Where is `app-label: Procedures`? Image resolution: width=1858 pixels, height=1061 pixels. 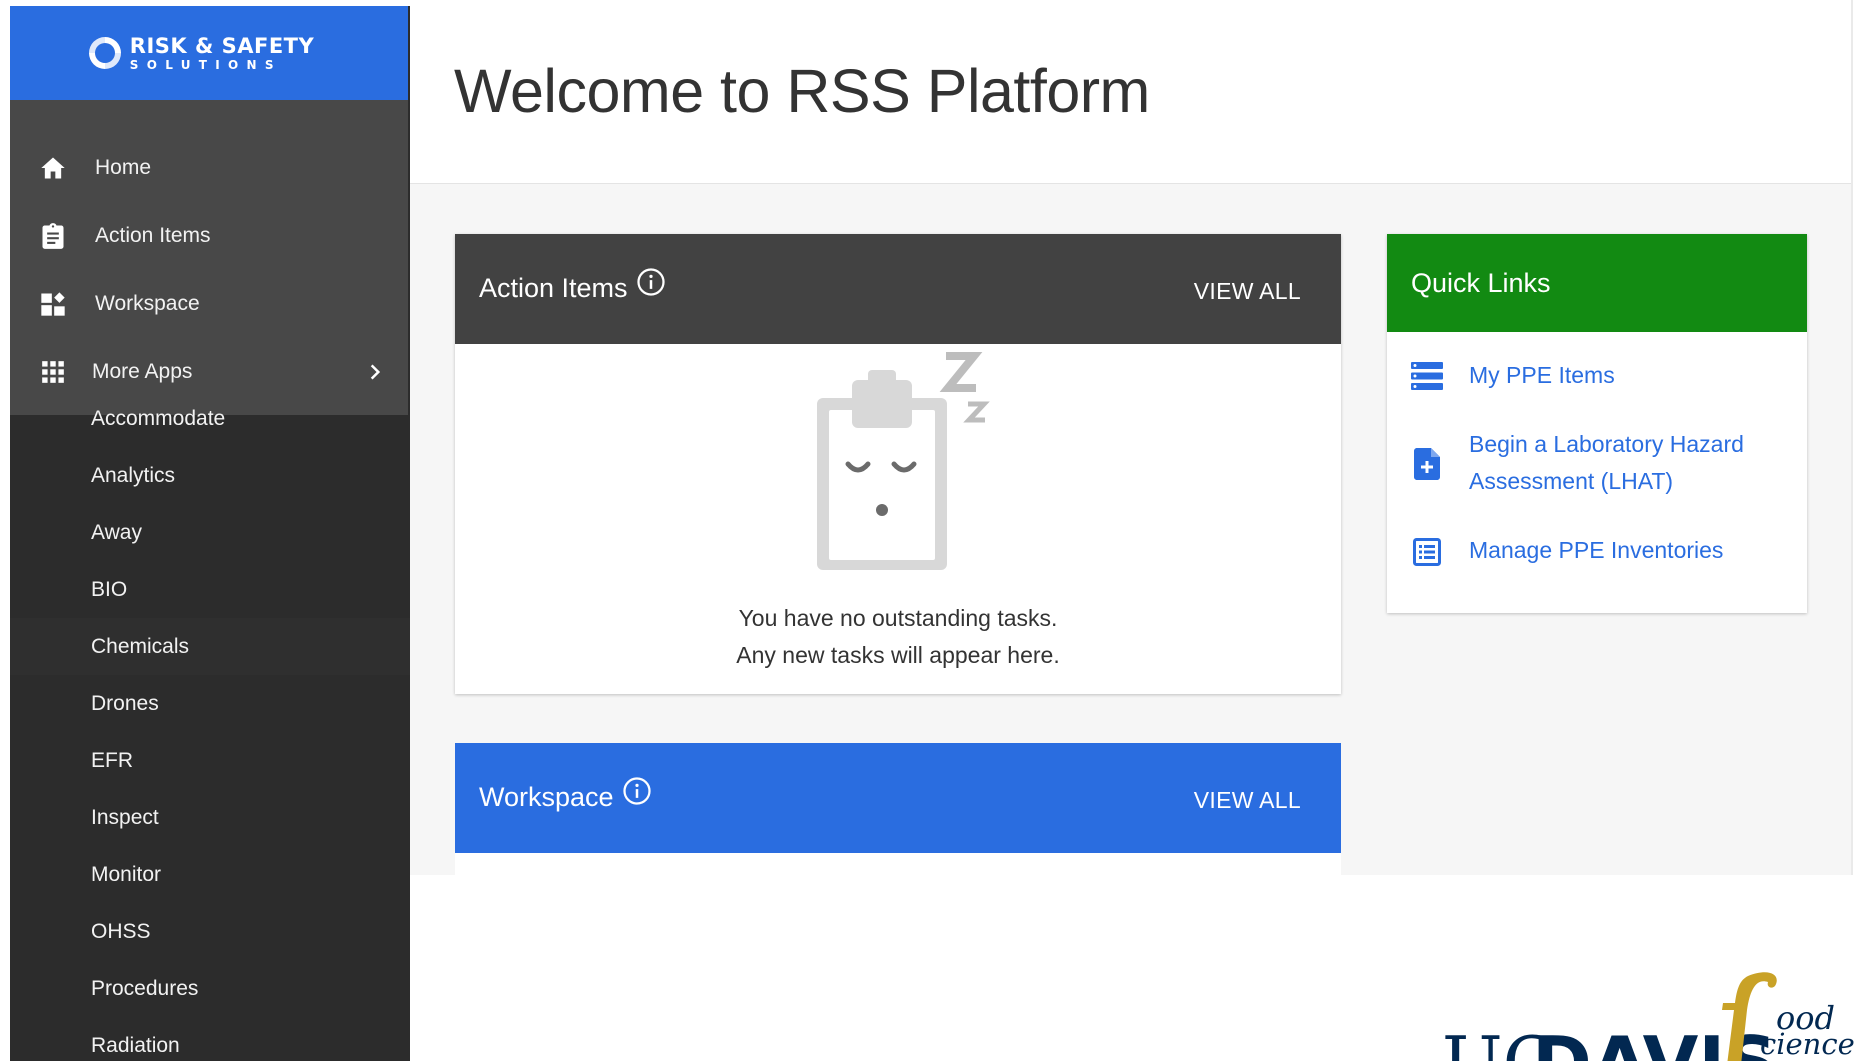 app-label: Procedures is located at coordinates (145, 988).